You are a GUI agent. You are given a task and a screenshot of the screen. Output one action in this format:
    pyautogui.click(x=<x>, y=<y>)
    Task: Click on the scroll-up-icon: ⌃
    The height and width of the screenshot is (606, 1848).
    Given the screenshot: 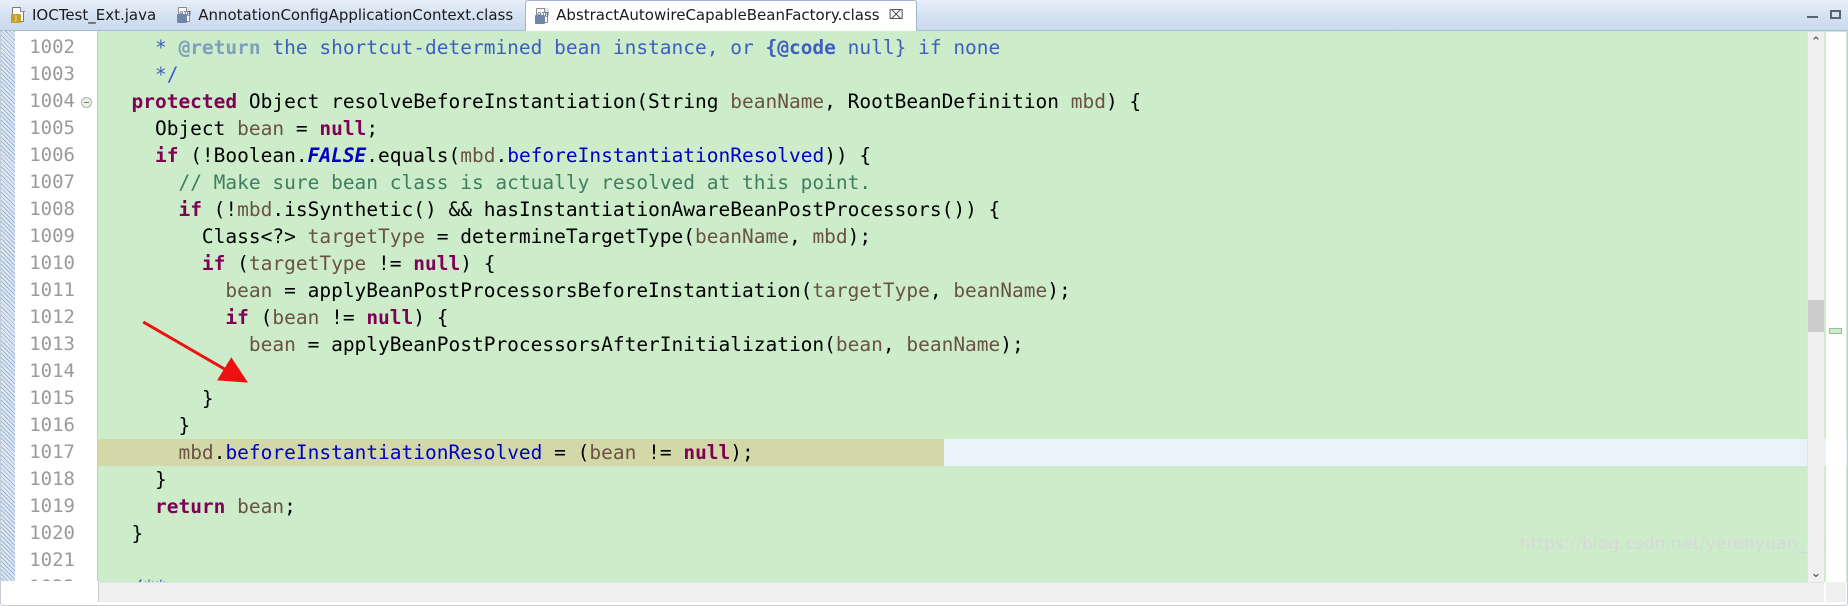 What is the action you would take?
    pyautogui.click(x=1816, y=42)
    